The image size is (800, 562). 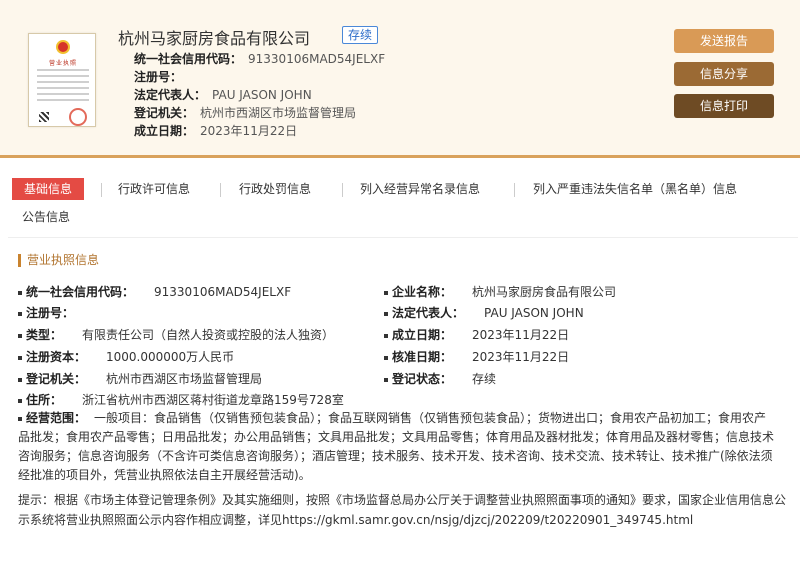 What do you see at coordinates (440, 378) in the screenshot?
I see `field-reg-status: 登记状态： 存续` at bounding box center [440, 378].